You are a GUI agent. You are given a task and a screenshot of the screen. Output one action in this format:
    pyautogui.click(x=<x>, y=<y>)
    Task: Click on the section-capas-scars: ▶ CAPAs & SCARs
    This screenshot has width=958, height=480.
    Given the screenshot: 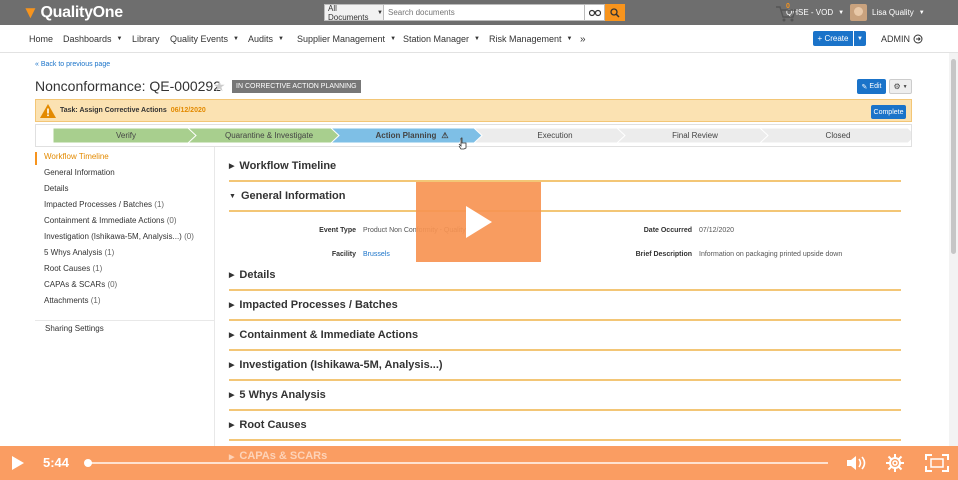 What is the action you would take?
    pyautogui.click(x=278, y=456)
    